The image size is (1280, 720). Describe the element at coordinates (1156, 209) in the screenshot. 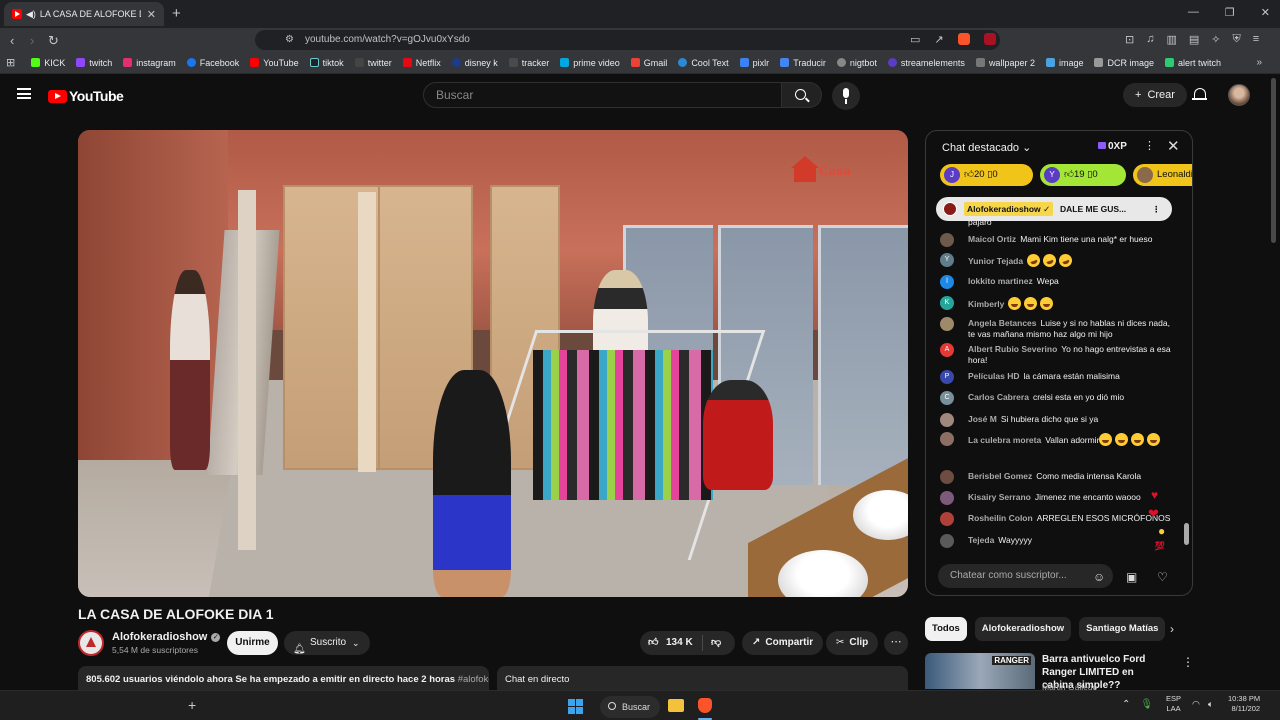

I see `pinned-options-icon: ⋮` at that location.